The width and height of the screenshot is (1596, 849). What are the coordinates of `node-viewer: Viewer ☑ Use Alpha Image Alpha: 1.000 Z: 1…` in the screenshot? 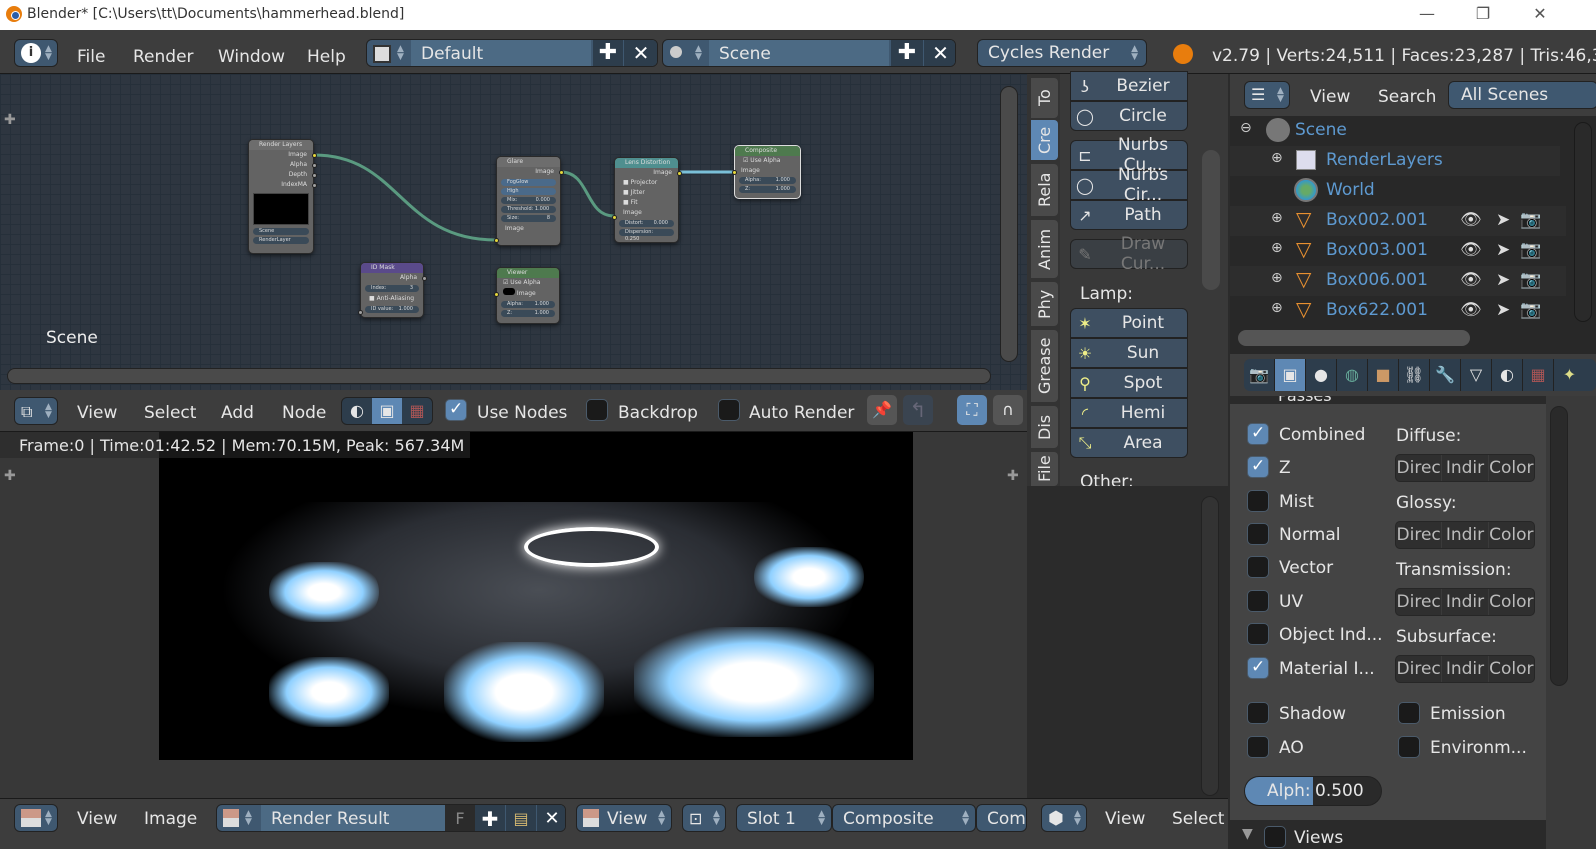 It's located at (527, 295).